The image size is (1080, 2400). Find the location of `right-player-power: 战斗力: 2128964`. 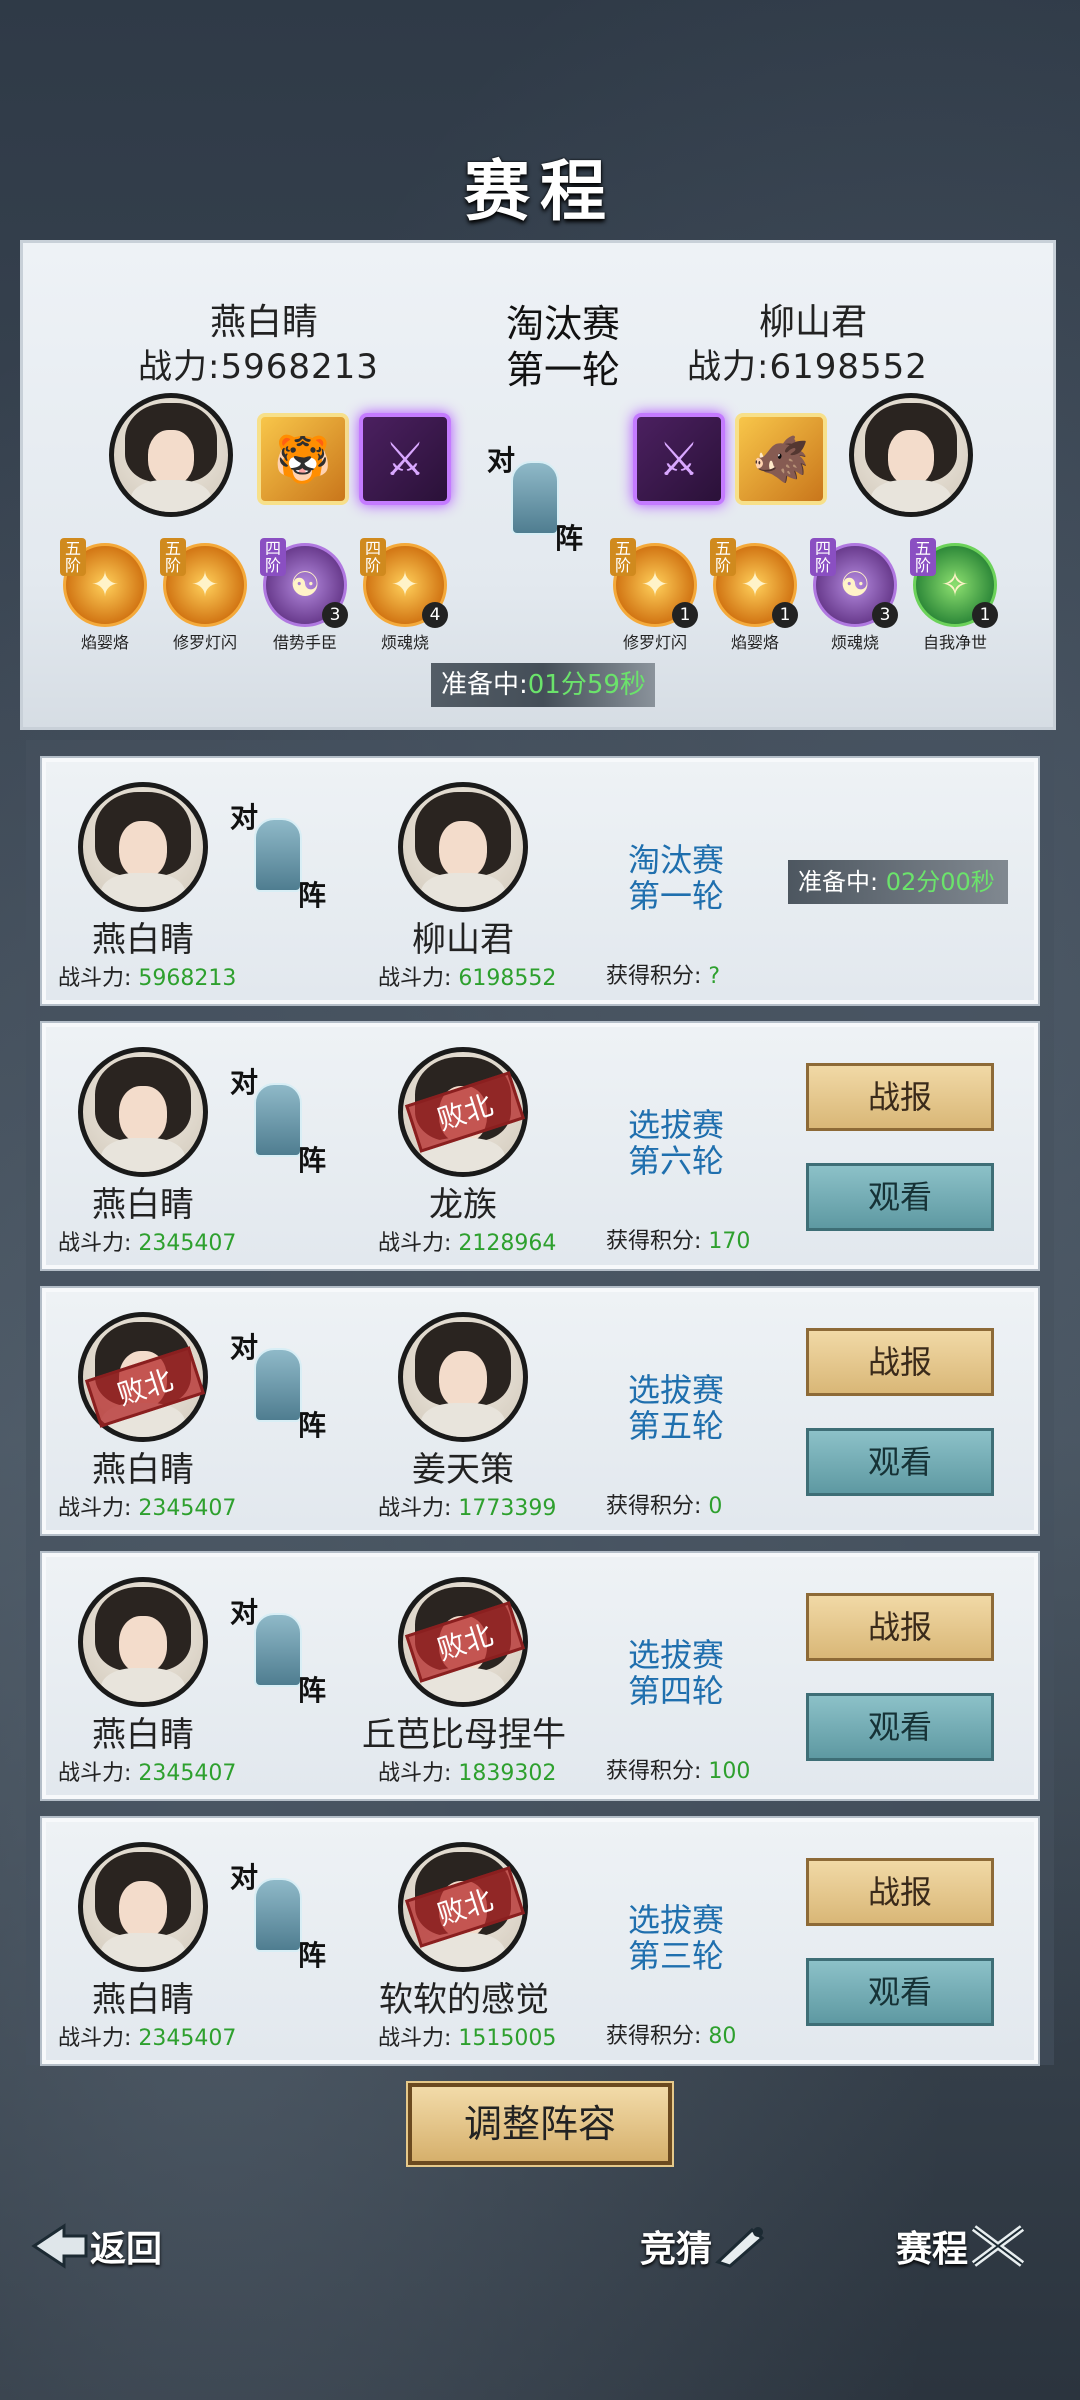

right-player-power: 战斗力: 2128964 is located at coordinates (467, 1243).